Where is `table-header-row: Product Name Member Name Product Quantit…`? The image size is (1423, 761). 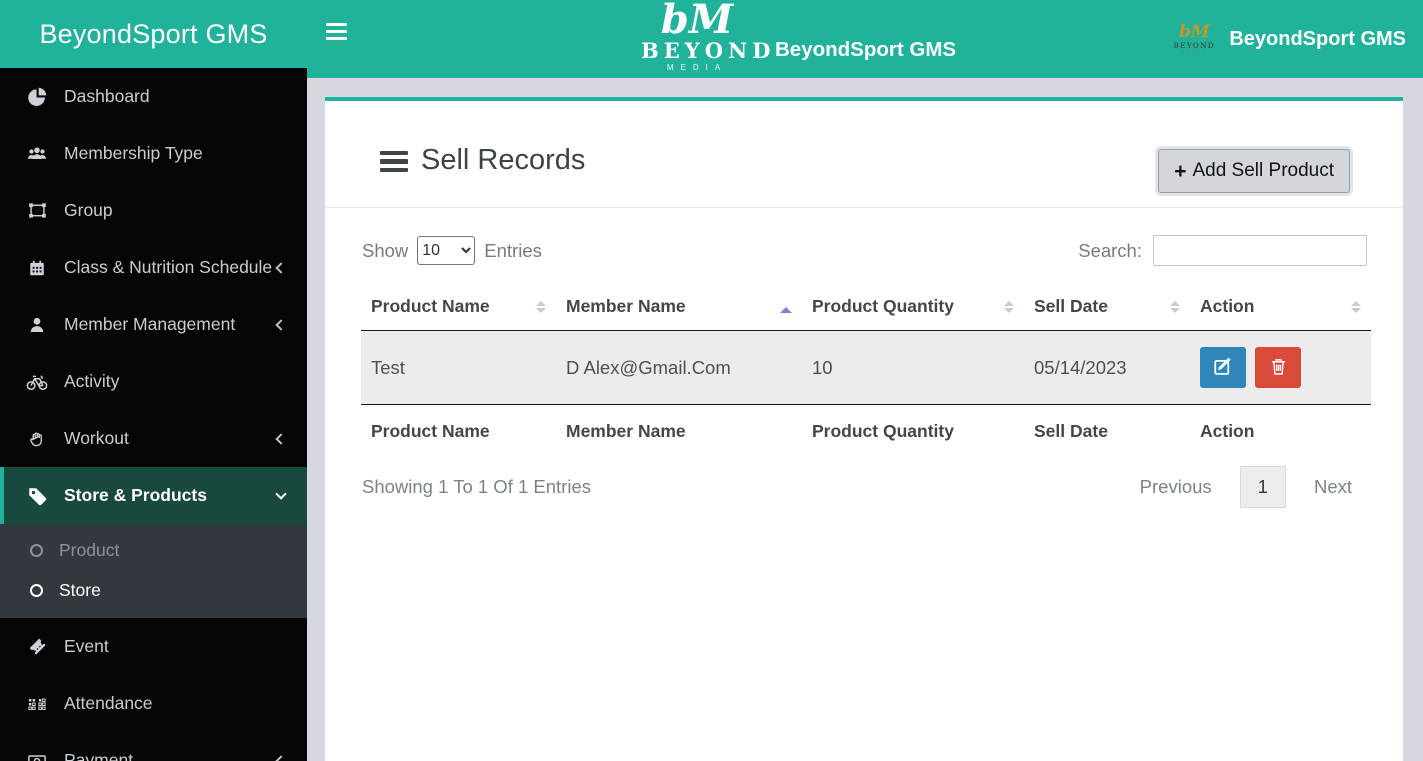 table-header-row: Product Name Member Name Product Quantit… is located at coordinates (866, 307).